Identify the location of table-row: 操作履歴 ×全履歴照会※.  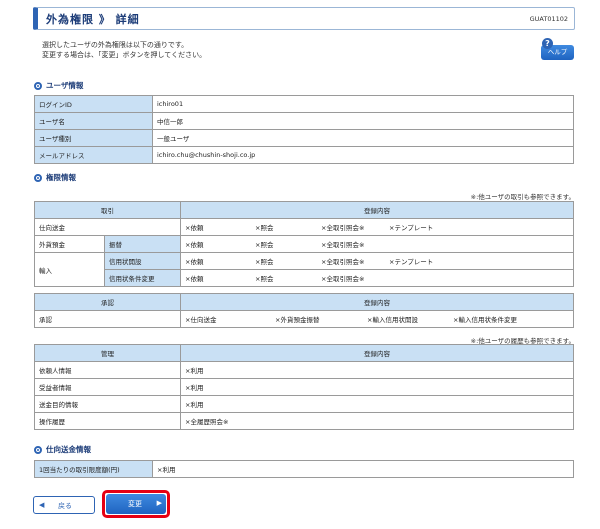
(304, 421).